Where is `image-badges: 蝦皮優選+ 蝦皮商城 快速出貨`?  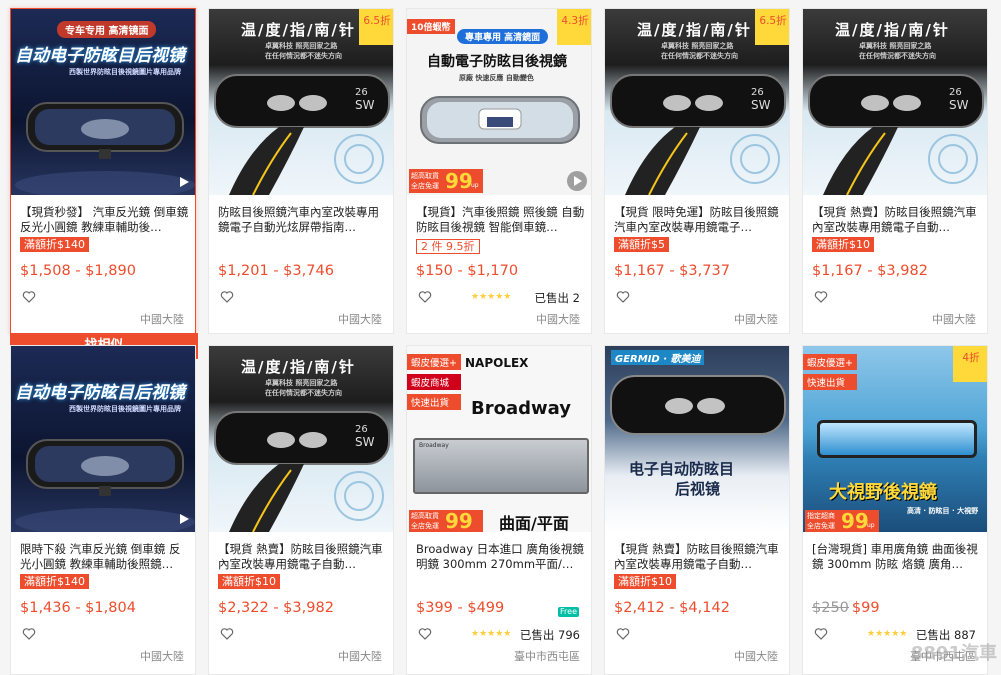 image-badges: 蝦皮優選+ 蝦皮商城 快速出貨 is located at coordinates (434, 384).